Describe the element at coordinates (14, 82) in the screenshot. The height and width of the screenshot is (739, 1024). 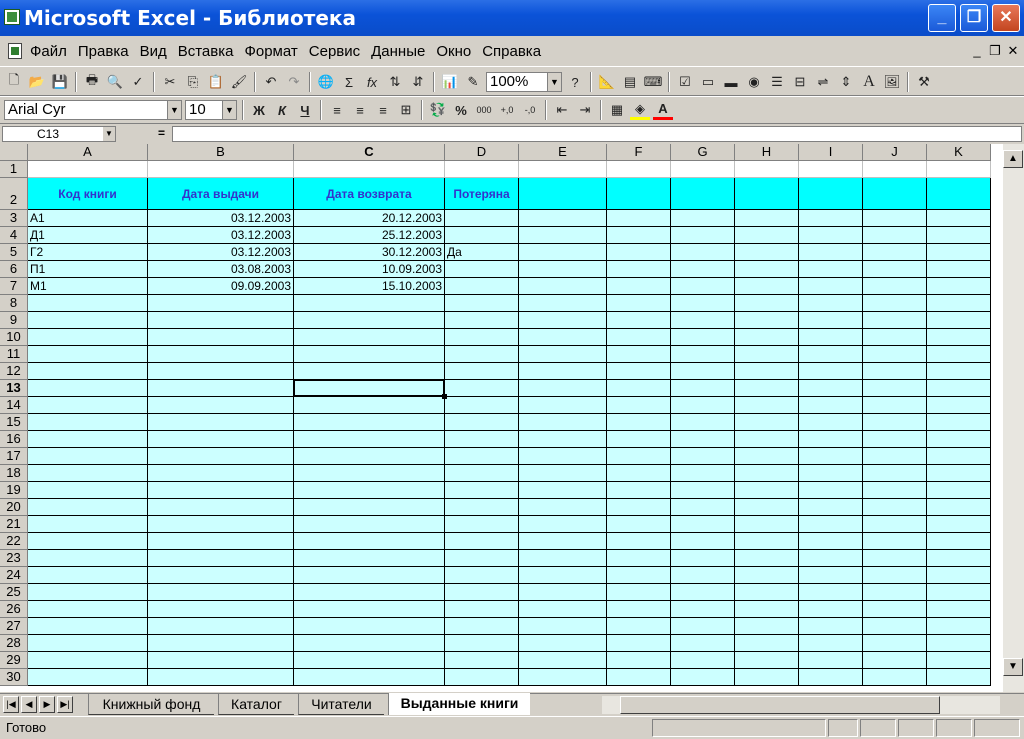
I see `new-file-icon: 🗋` at that location.